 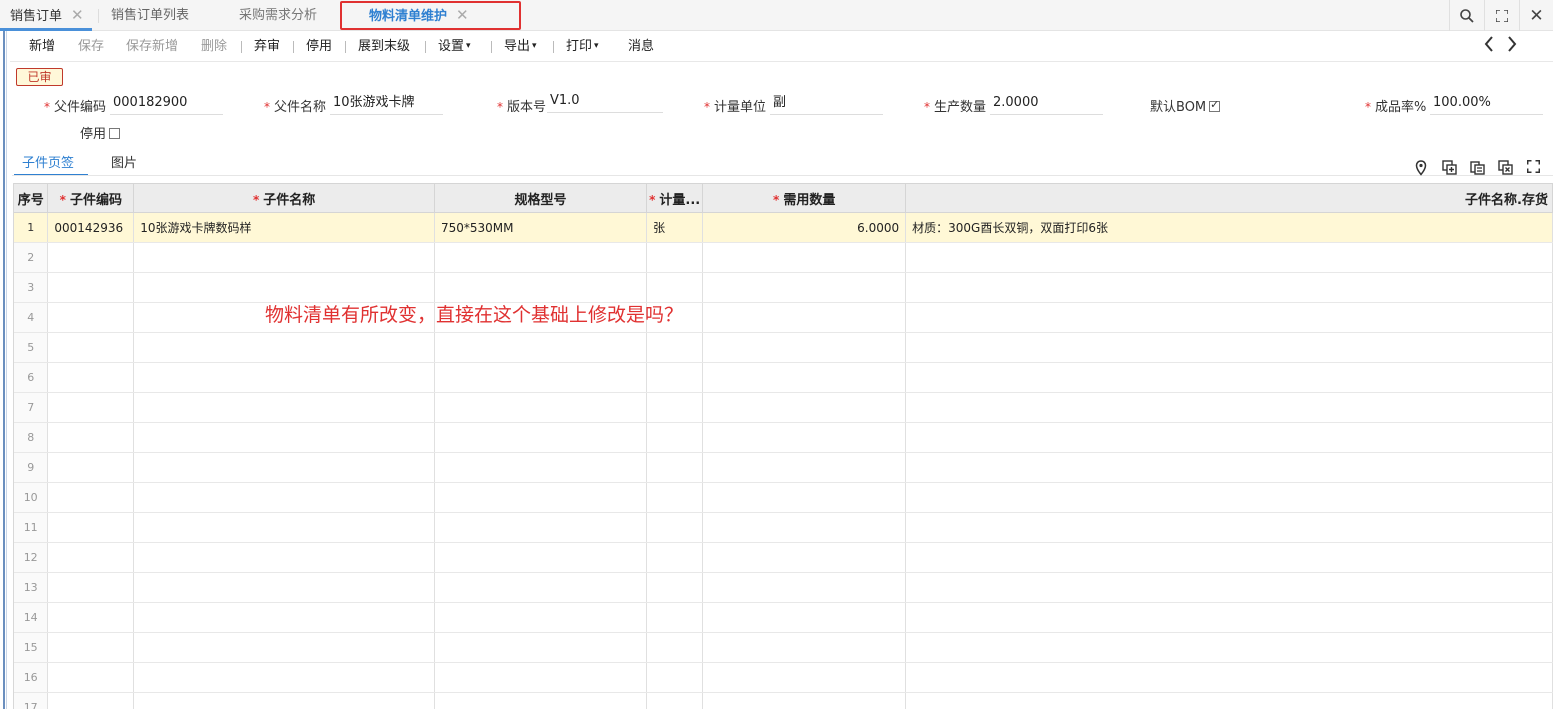 I want to click on table-row: 4, so click(x=783, y=317).